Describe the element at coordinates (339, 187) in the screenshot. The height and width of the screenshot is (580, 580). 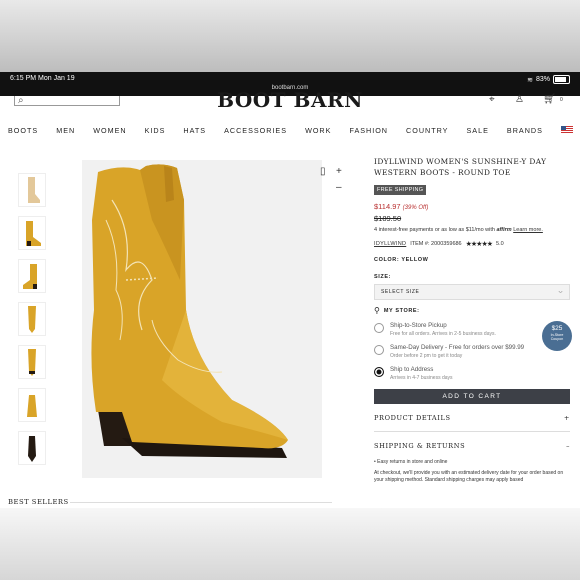
I see `zoom-out-icon: –` at that location.